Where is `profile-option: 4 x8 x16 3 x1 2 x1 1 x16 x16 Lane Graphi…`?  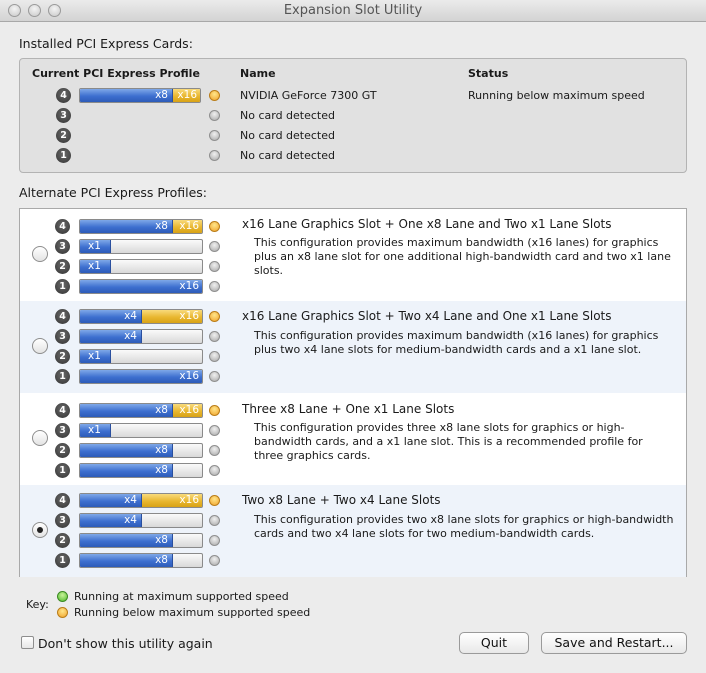 profile-option: 4 x8 x16 3 x1 2 x1 1 x16 x16 Lane Graphi… is located at coordinates (353, 255).